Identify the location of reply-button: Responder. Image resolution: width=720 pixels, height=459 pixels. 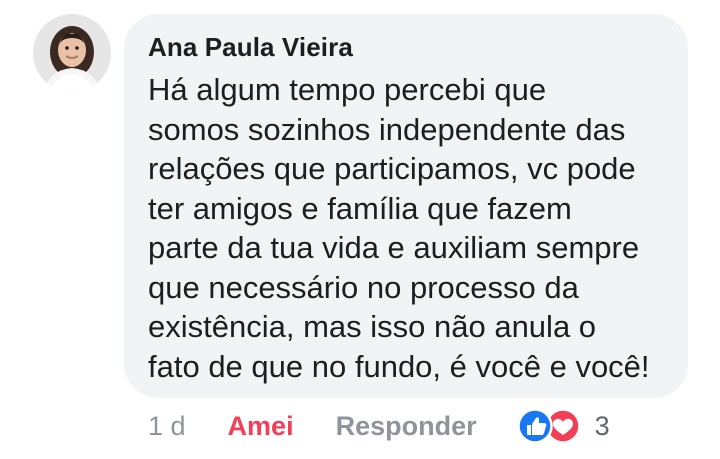
(406, 426).